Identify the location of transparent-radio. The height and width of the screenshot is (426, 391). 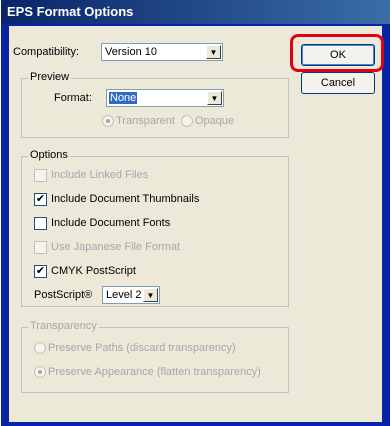
(108, 121).